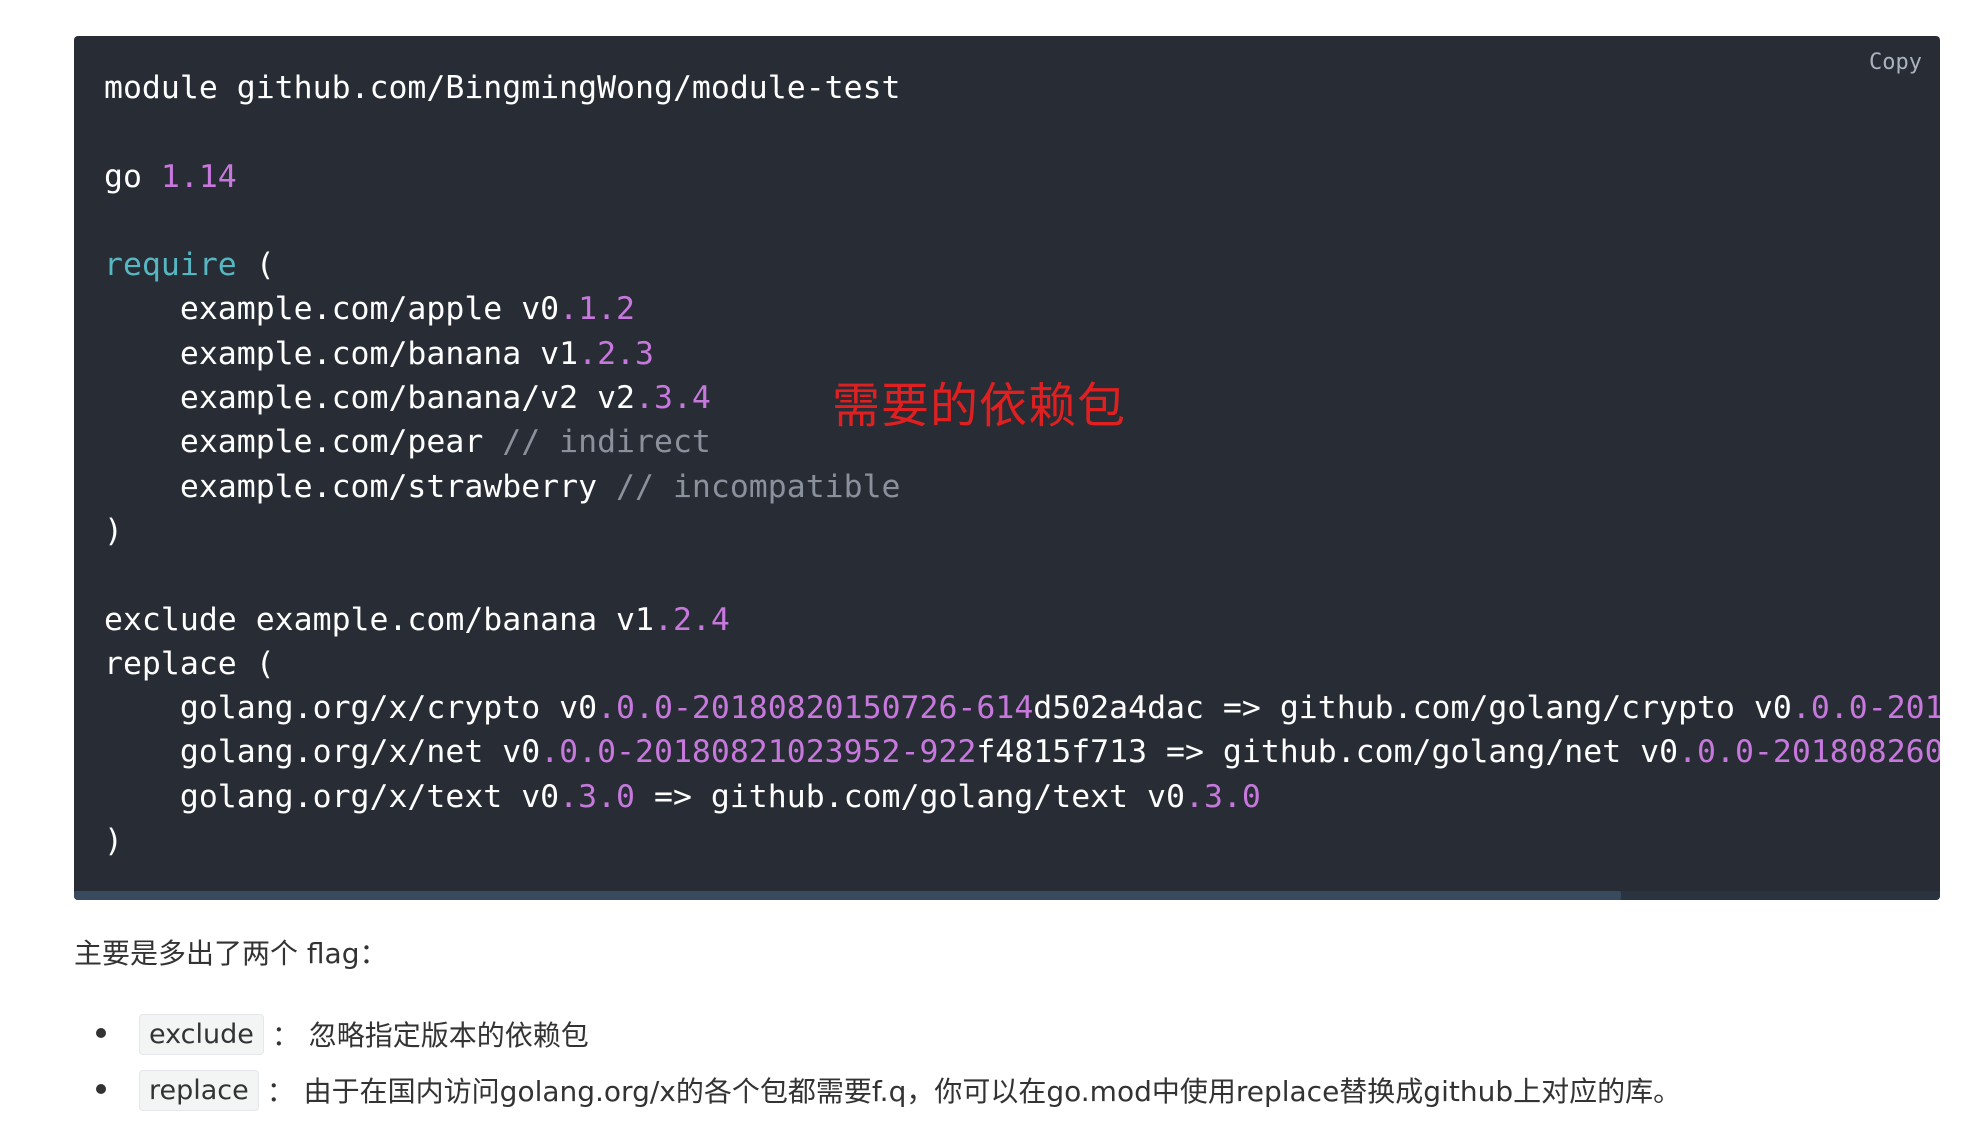 The width and height of the screenshot is (1986, 1126). What do you see at coordinates (597, 309) in the screenshot?
I see `code-number: .1.2` at bounding box center [597, 309].